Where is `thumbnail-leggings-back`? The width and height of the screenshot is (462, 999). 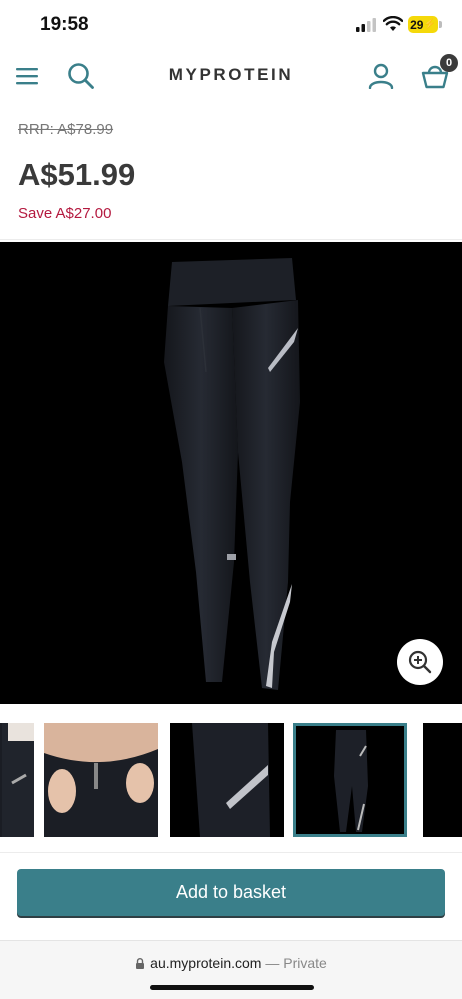
thumbnail-leggings-back is located at coordinates (17, 780).